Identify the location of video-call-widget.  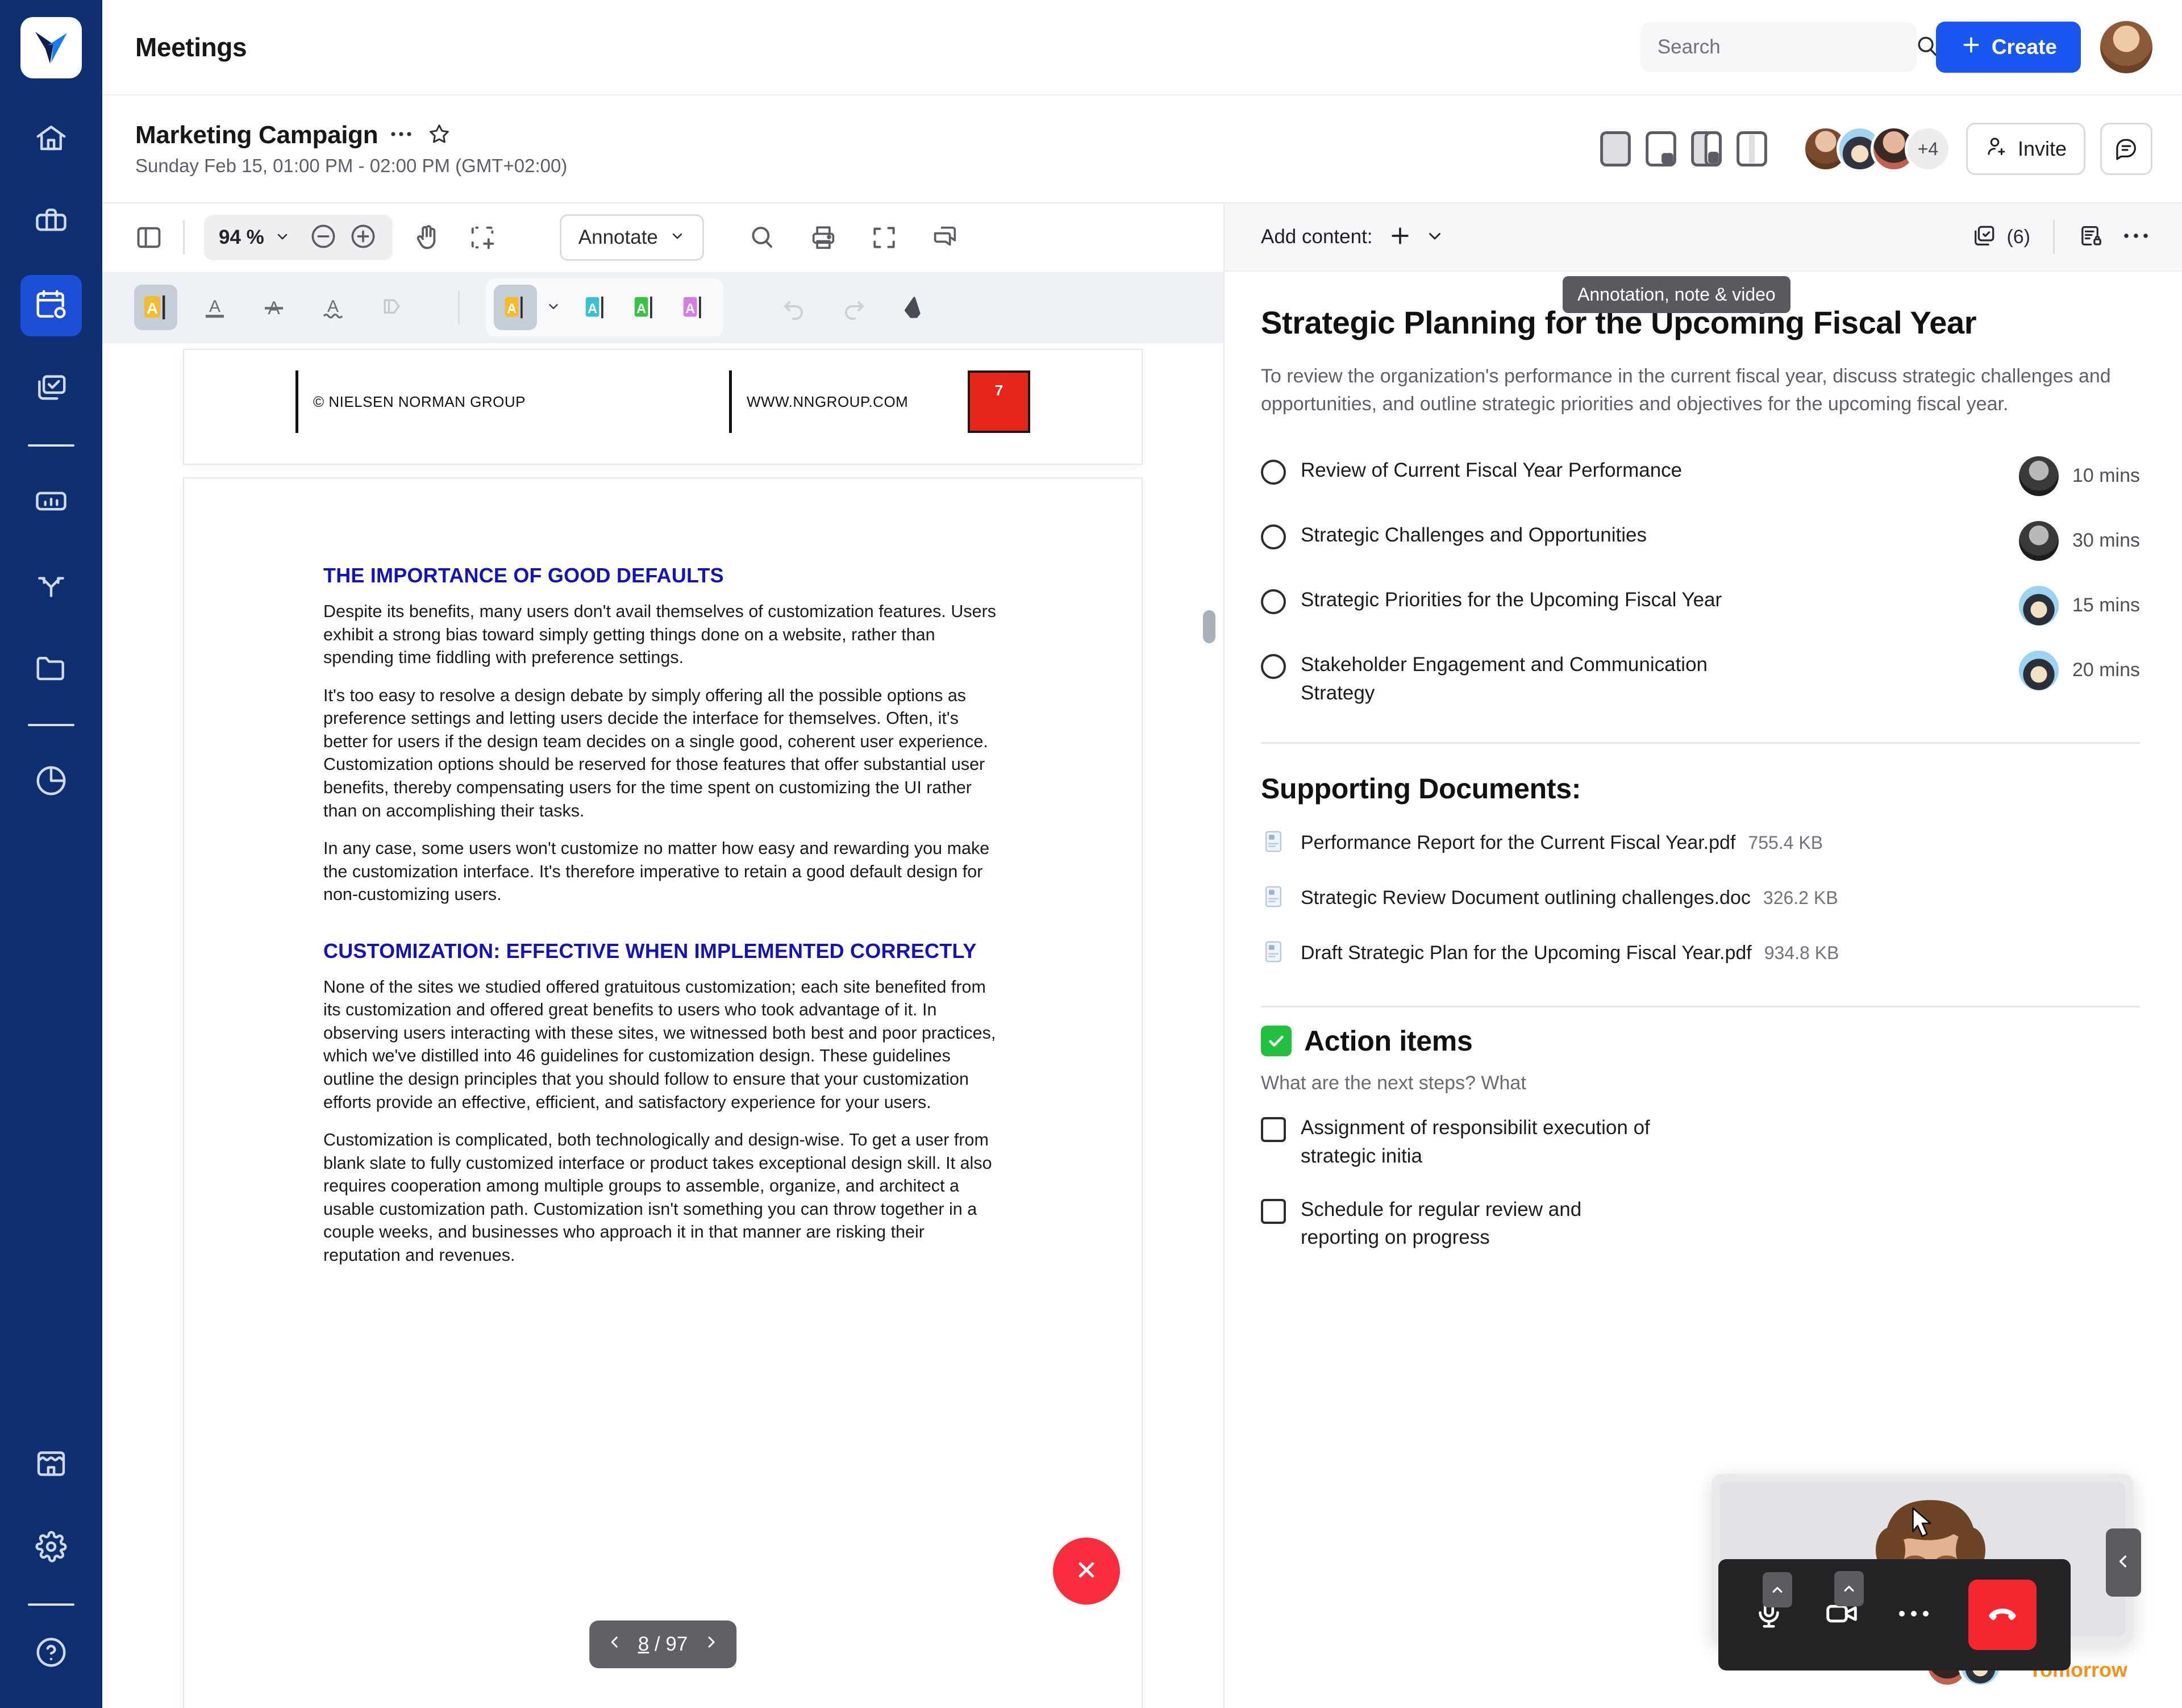
(1926, 1572).